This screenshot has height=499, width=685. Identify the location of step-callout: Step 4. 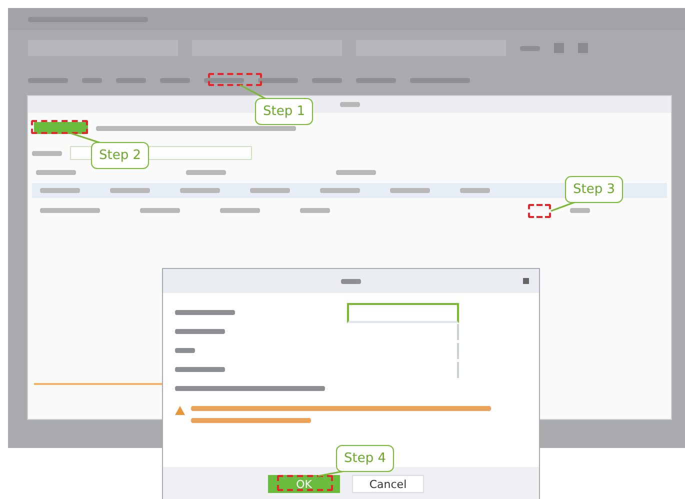
(365, 458).